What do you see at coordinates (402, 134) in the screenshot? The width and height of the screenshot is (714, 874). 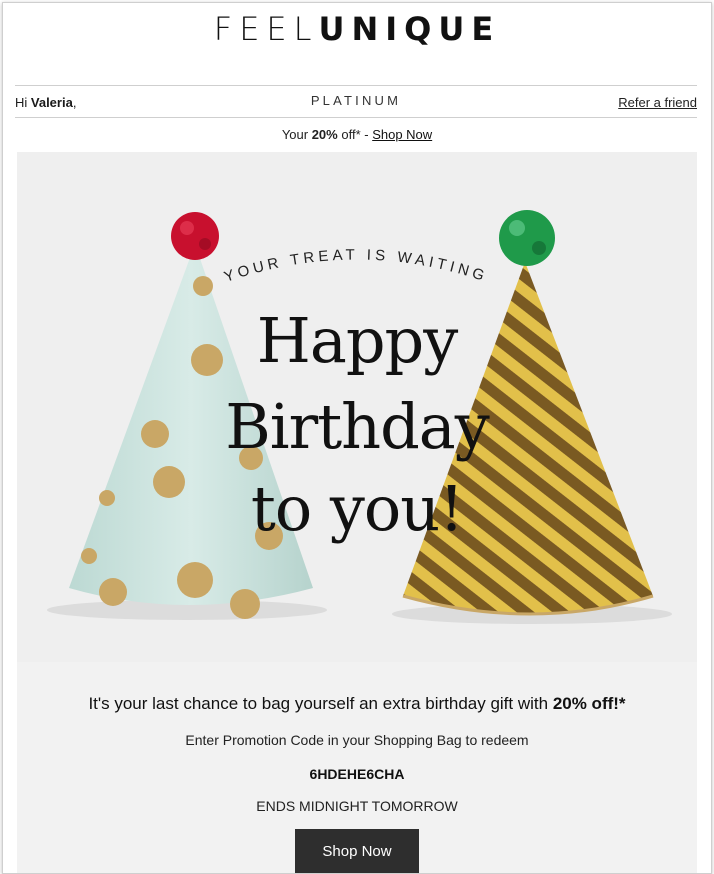 I see `shop-now-link: Shop Now` at bounding box center [402, 134].